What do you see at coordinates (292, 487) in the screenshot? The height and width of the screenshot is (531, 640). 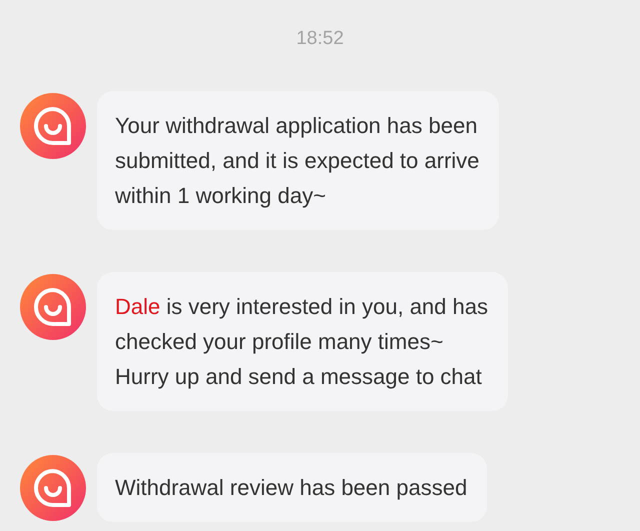 I see `message-bubble: Withdrawal review has been passed` at bounding box center [292, 487].